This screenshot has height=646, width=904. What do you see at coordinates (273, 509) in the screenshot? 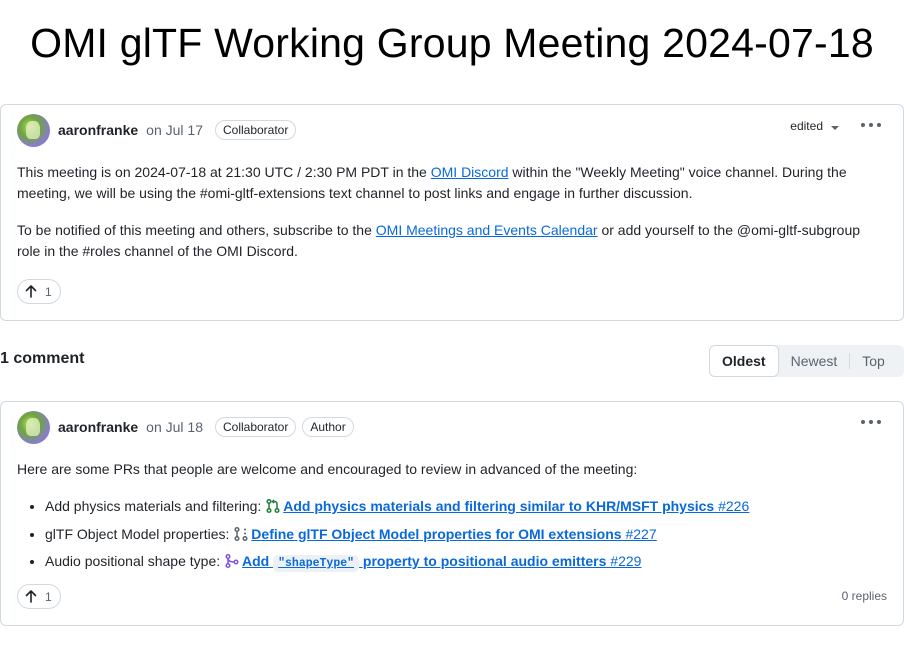
I see `pull-request-open-icon` at bounding box center [273, 509].